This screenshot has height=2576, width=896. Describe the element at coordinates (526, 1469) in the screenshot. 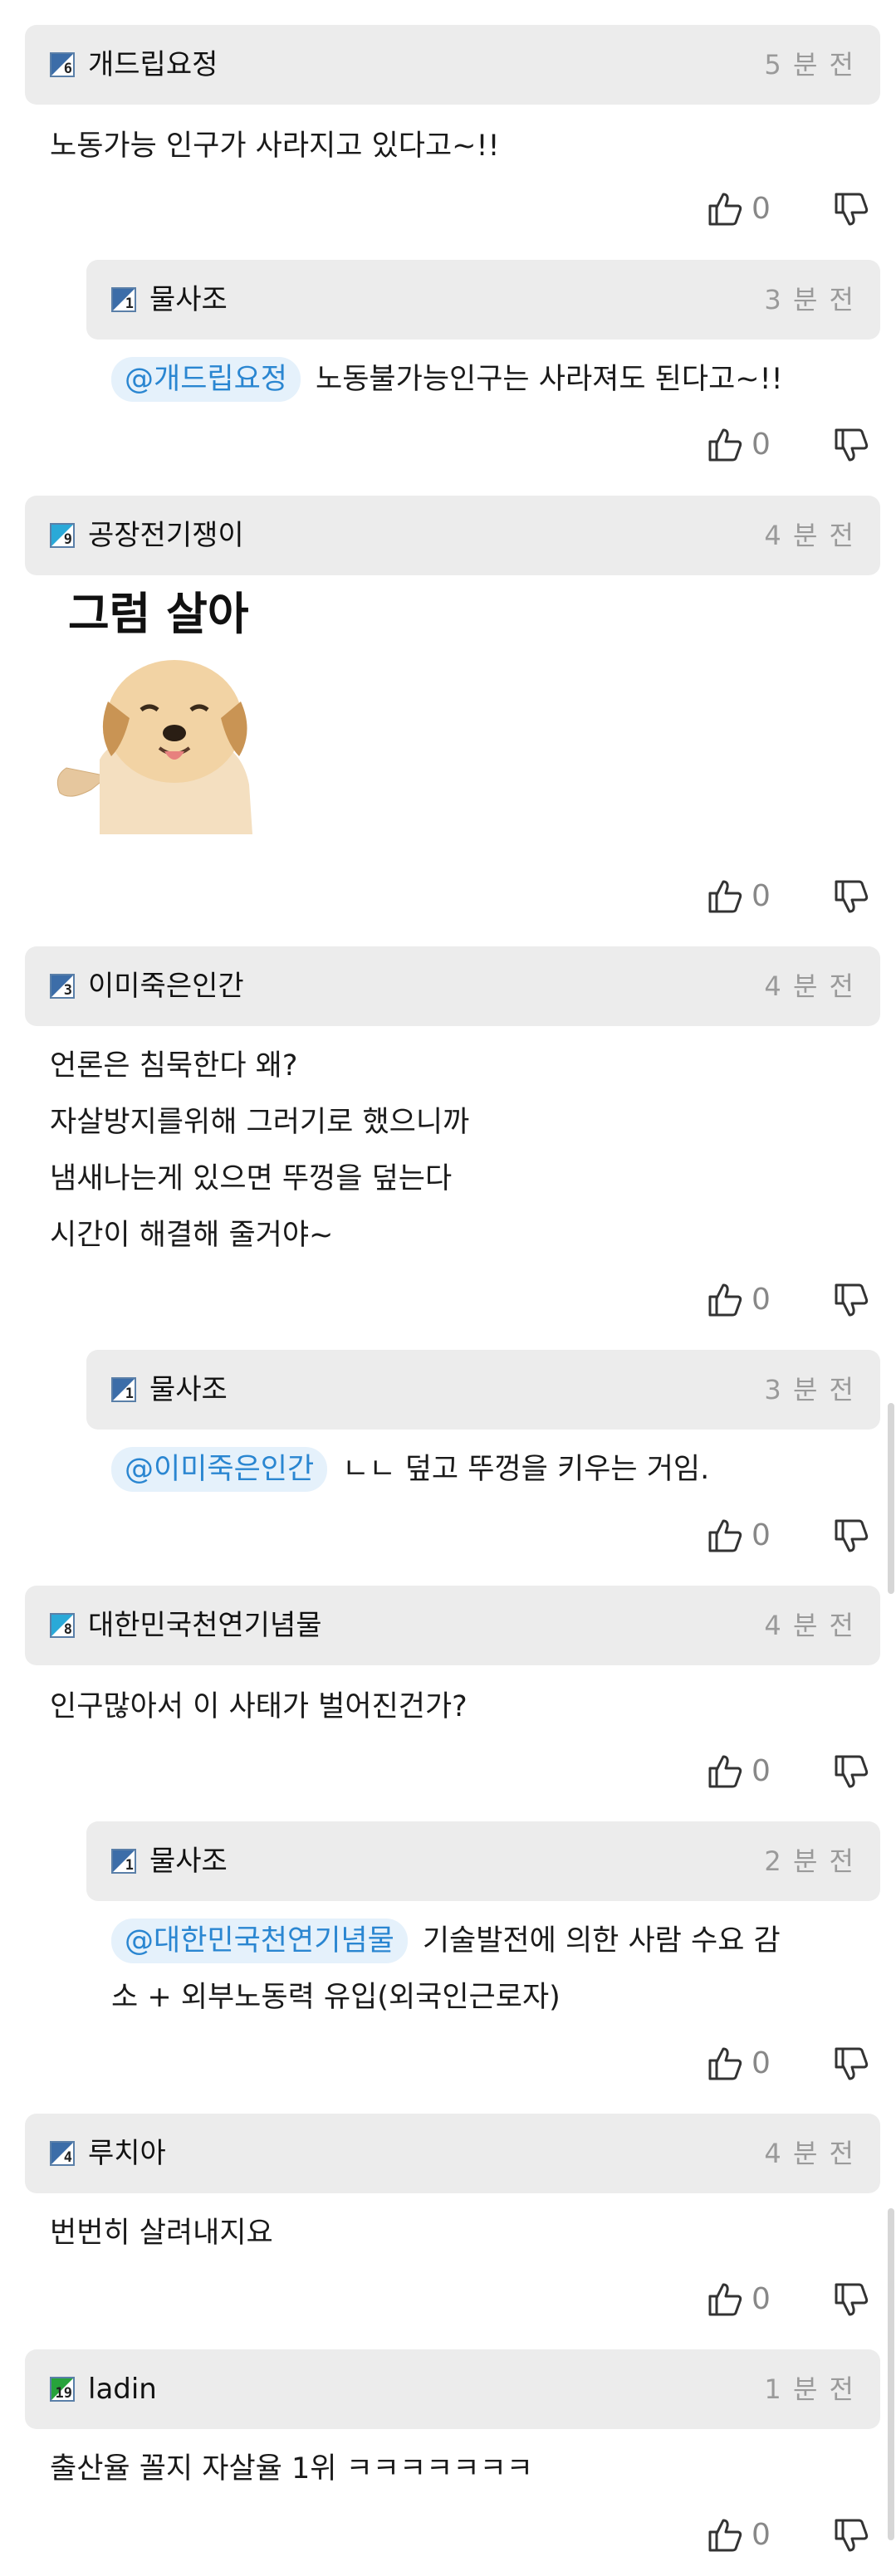

I see `reply-body: ㄴㄴ 덮고 뚜껑을 키우는 거임.` at that location.